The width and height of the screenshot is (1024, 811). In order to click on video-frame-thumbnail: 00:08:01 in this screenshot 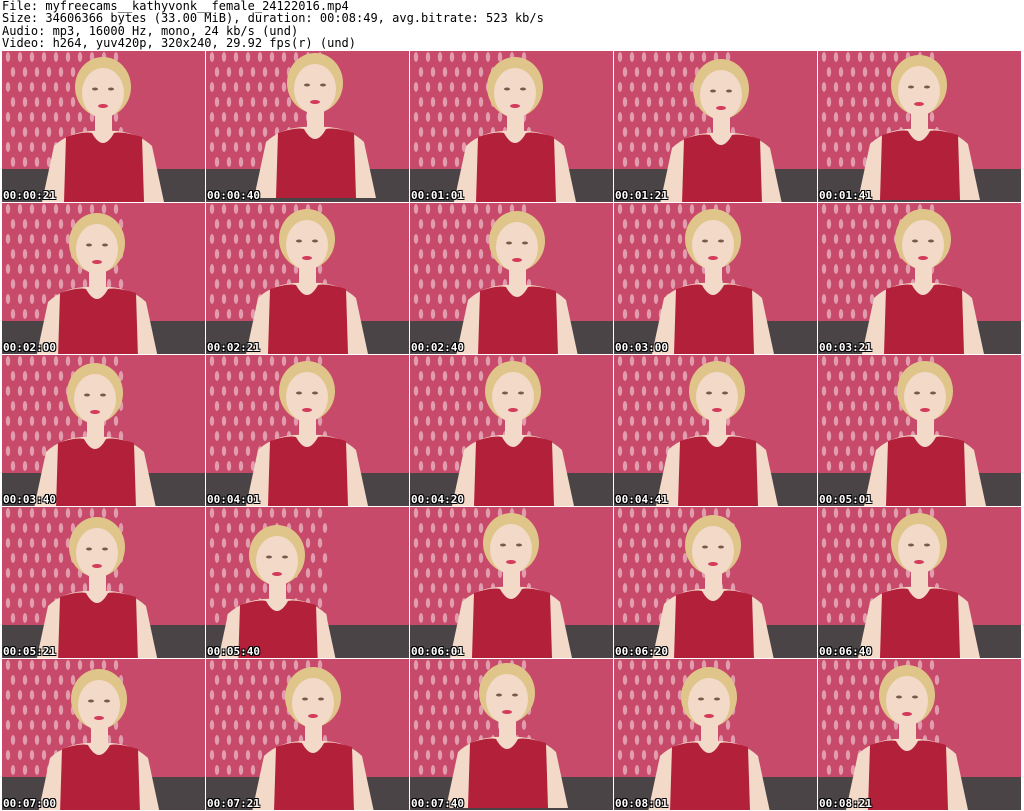, I will do `click(715, 734)`.